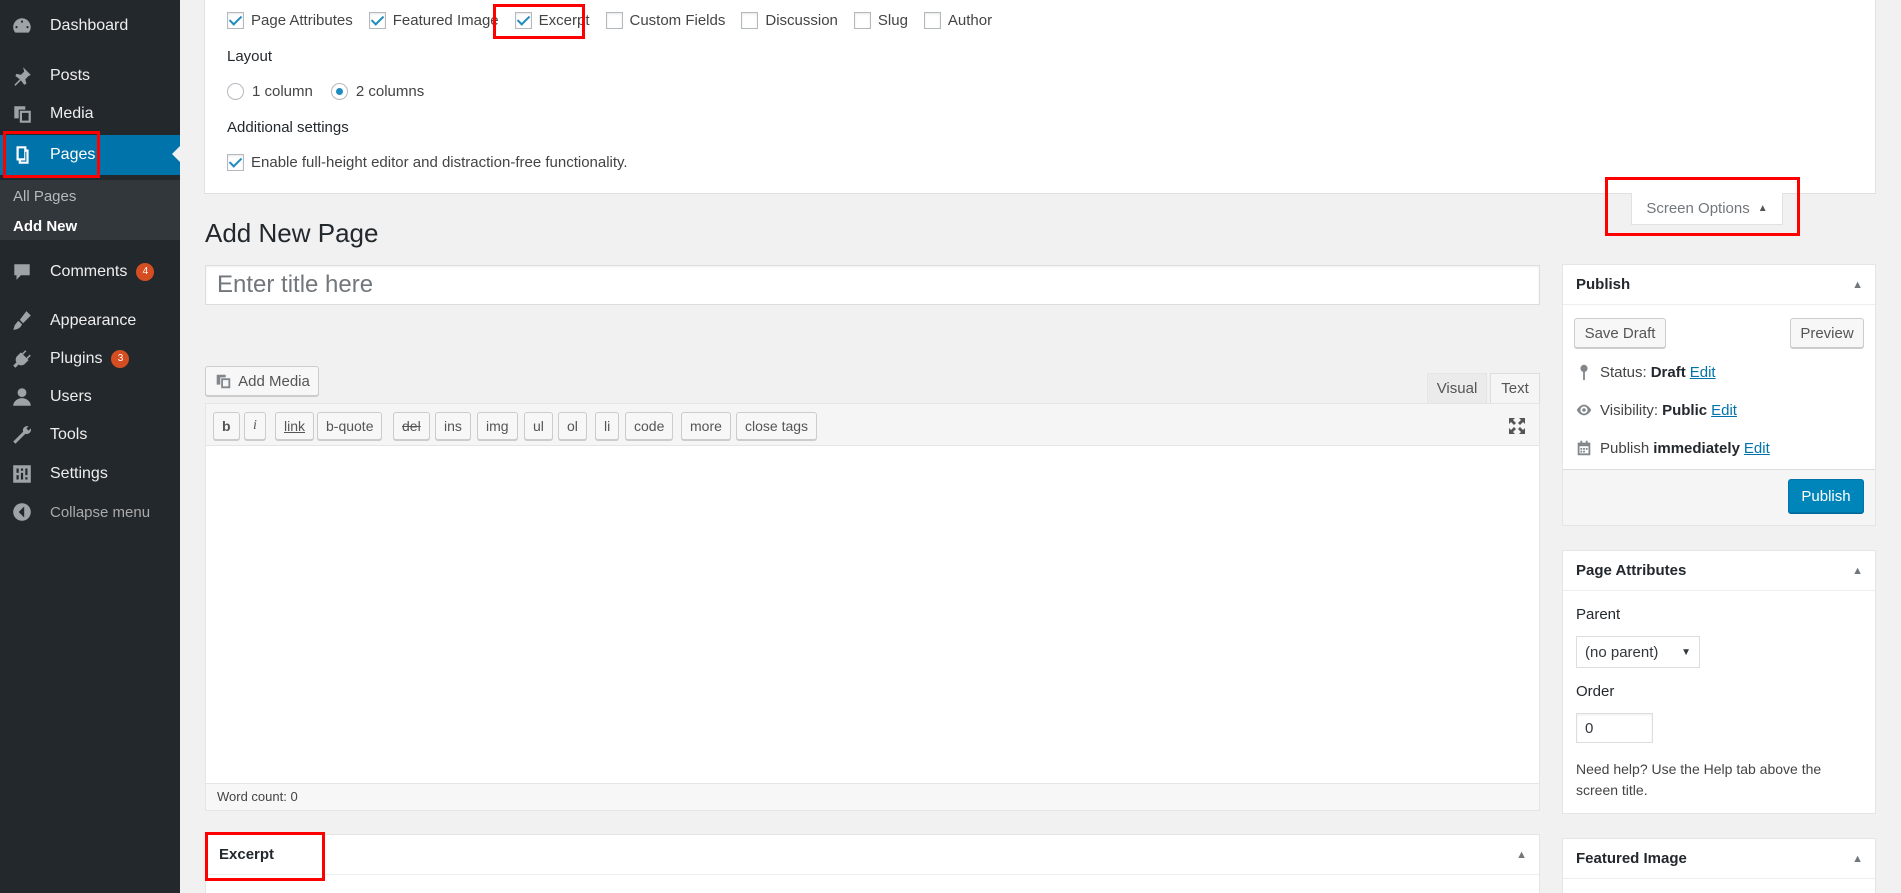 The width and height of the screenshot is (1901, 893). What do you see at coordinates (44, 196) in the screenshot?
I see `submenu-all-pages: All Pages` at bounding box center [44, 196].